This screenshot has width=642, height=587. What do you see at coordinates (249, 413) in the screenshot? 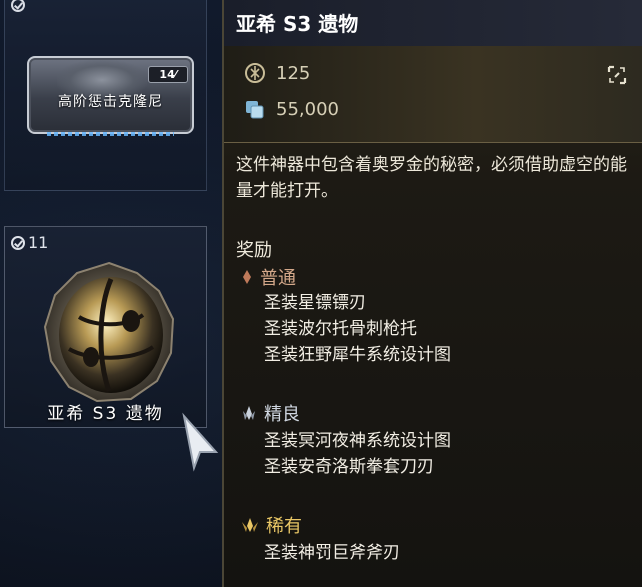
I see `uncommon-rarity-icon` at bounding box center [249, 413].